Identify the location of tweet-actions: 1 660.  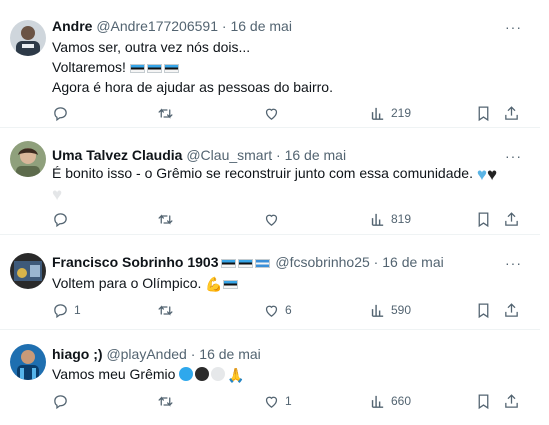
(287, 401).